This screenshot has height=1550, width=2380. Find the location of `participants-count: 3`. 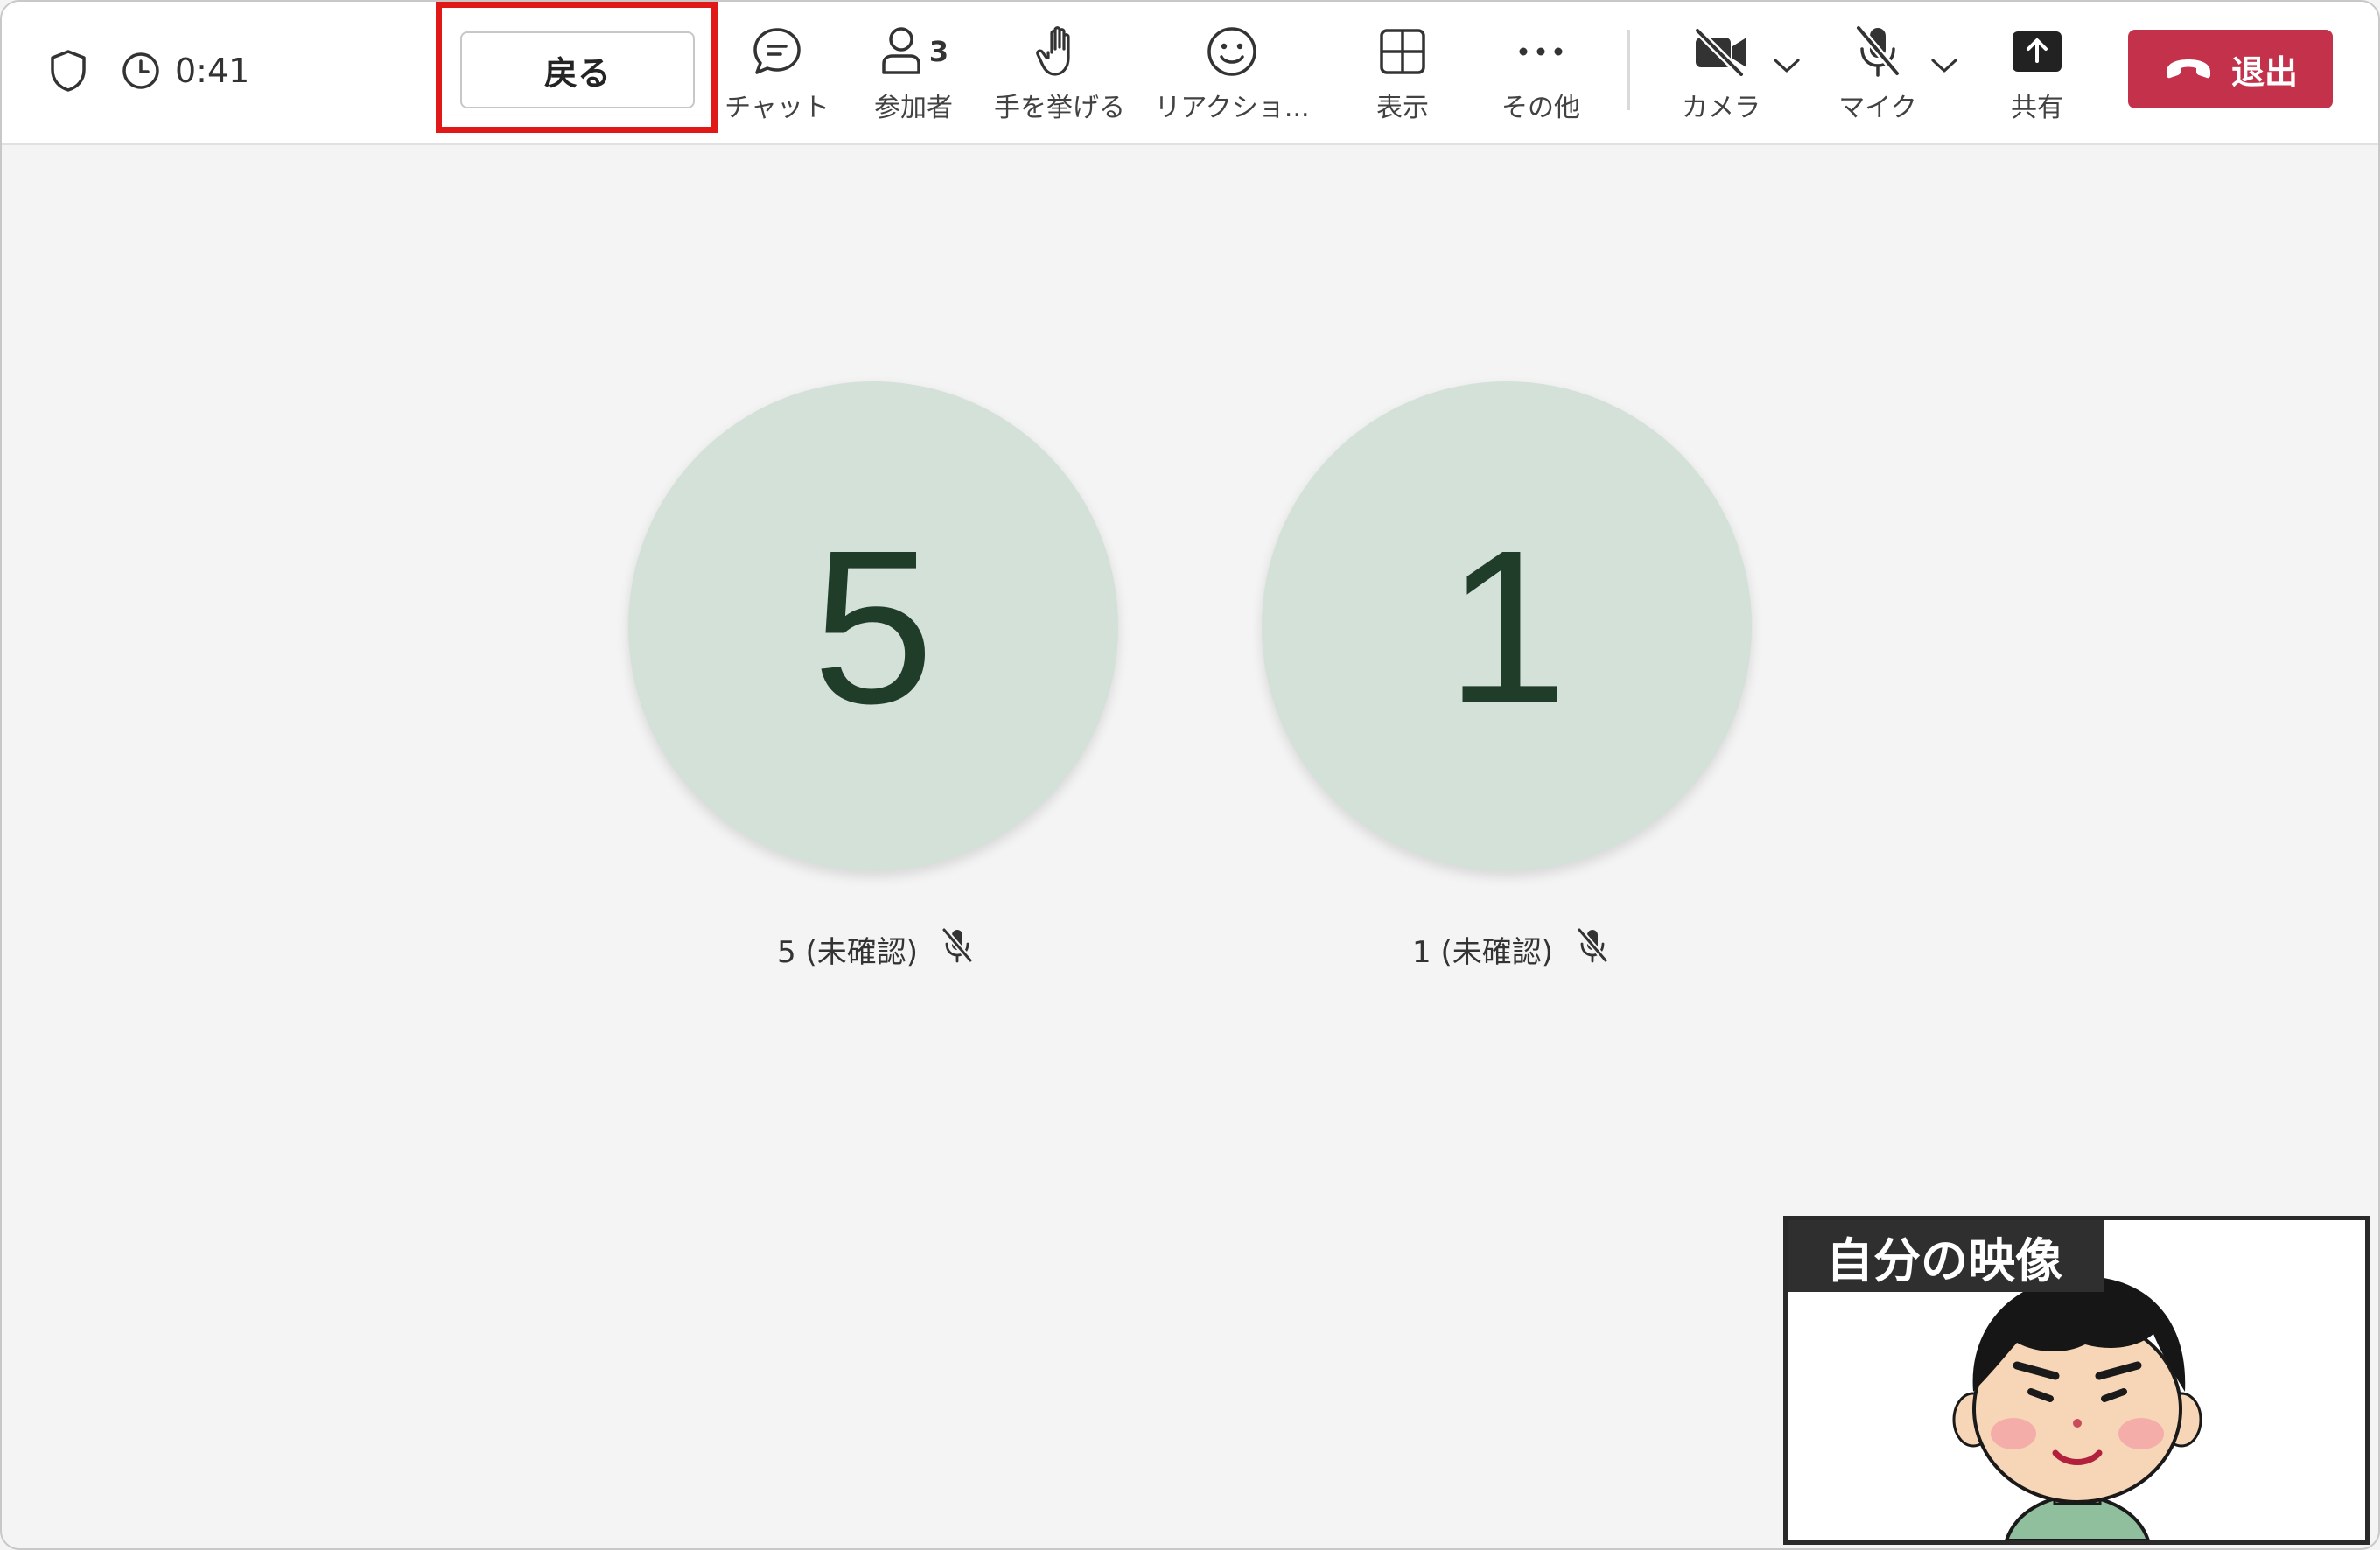

participants-count: 3 is located at coordinates (938, 52).